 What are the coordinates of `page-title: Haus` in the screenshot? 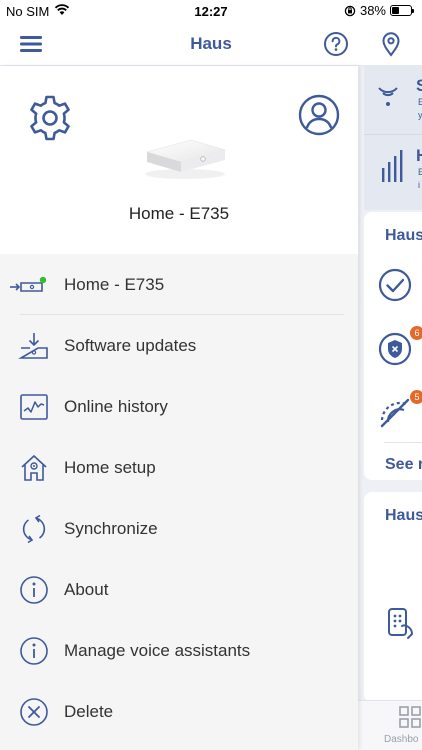 It's located at (211, 43).